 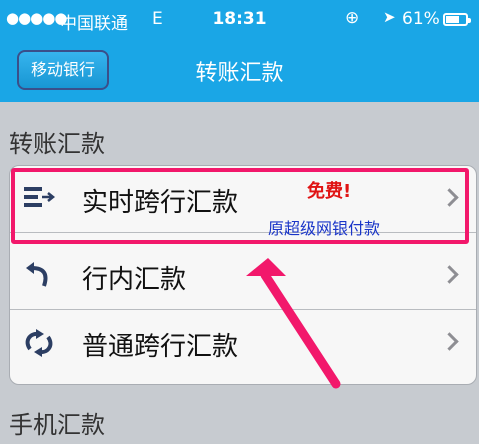 I want to click on list-item-label: 行内汇款, so click(x=134, y=280).